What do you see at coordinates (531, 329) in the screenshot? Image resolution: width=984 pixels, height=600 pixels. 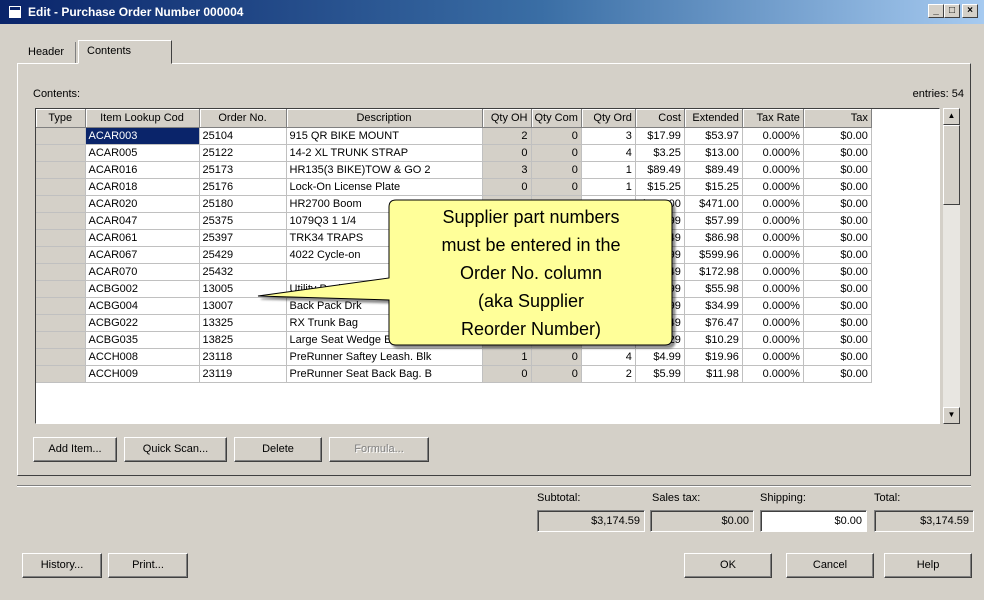 I see `callout-line: Reorder Number)` at bounding box center [531, 329].